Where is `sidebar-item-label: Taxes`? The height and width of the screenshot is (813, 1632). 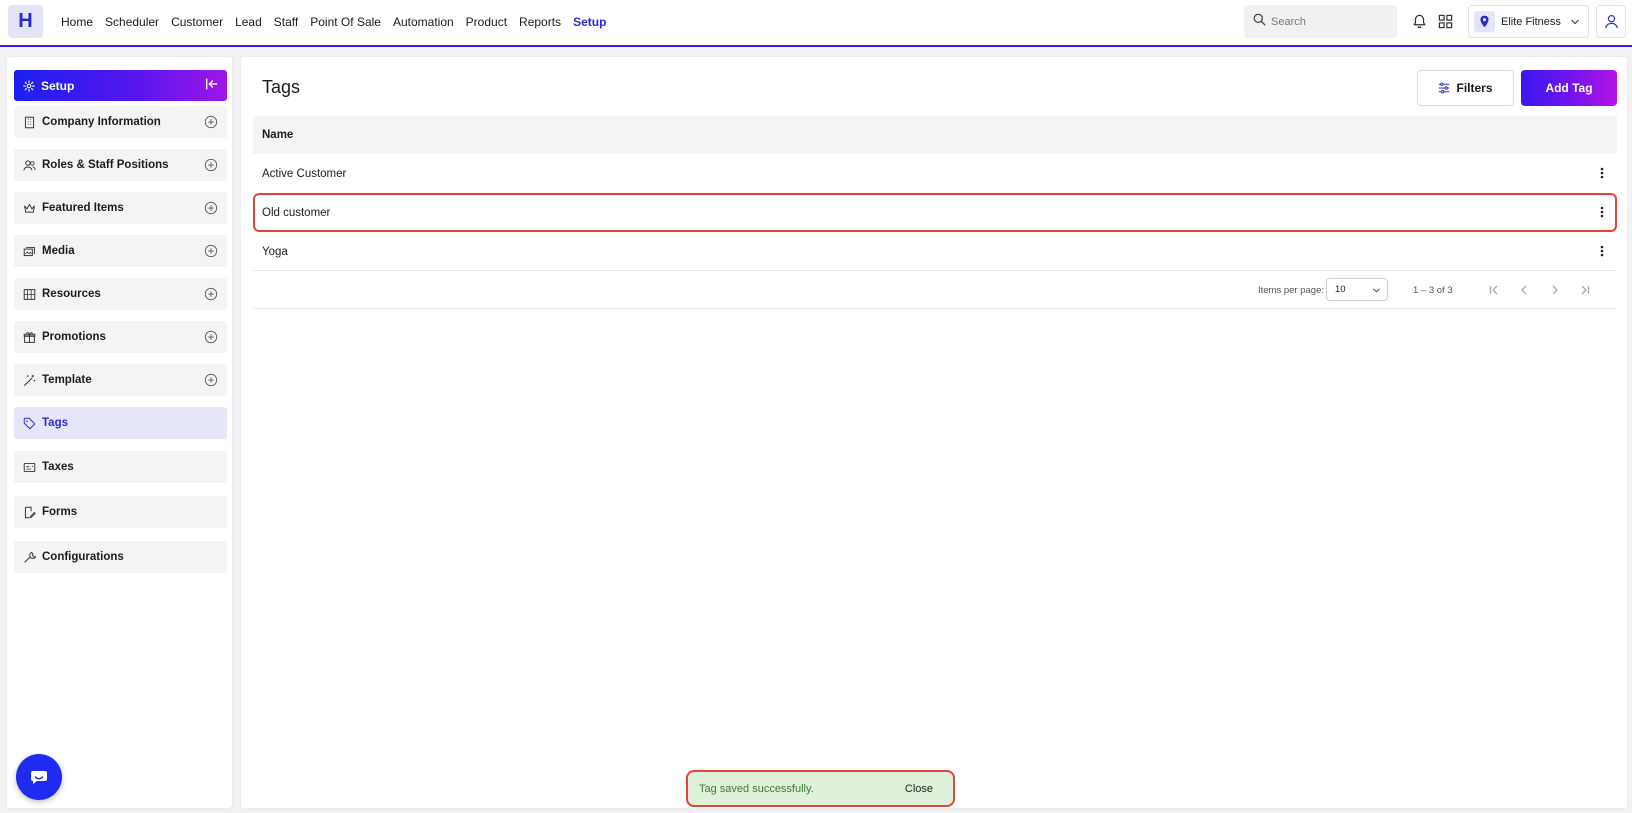 sidebar-item-label: Taxes is located at coordinates (58, 467).